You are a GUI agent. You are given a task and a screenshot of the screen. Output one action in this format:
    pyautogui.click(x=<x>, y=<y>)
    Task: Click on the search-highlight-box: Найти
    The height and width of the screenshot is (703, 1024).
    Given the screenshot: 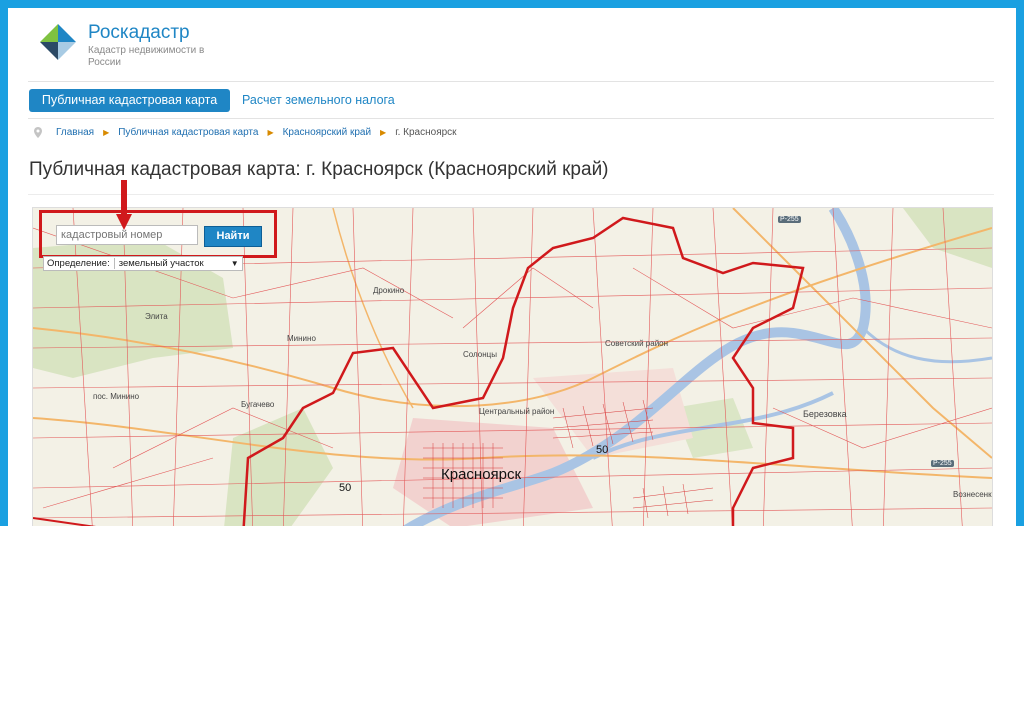 What is the action you would take?
    pyautogui.click(x=158, y=234)
    